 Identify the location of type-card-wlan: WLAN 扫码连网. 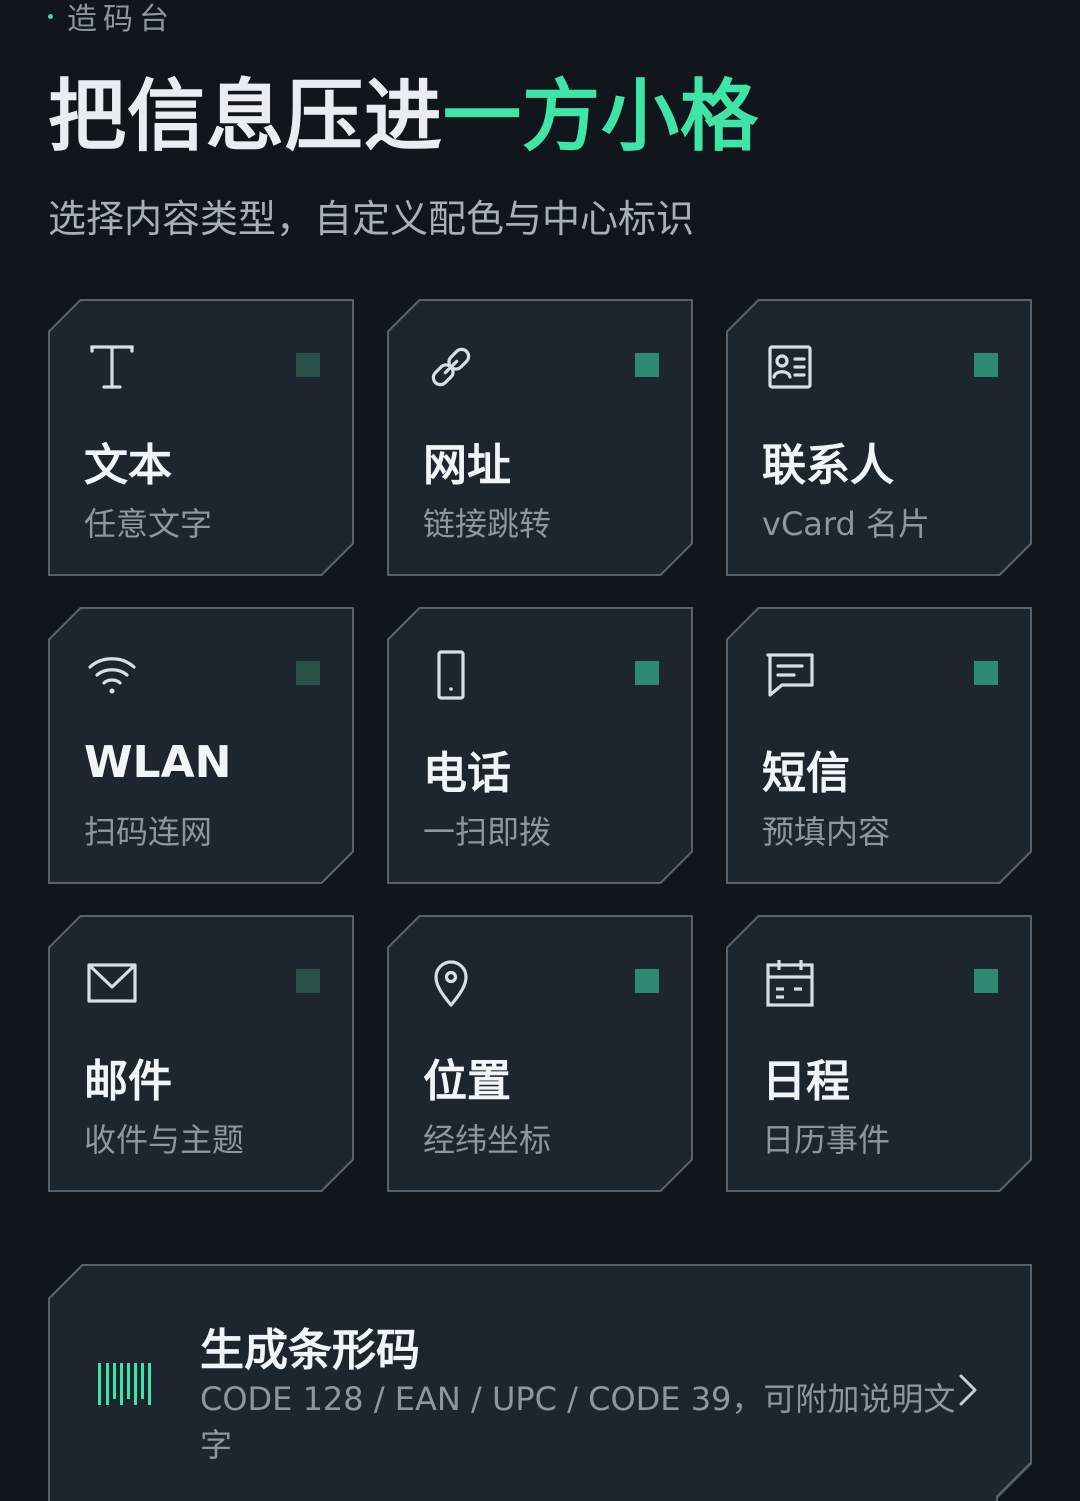
(201, 745).